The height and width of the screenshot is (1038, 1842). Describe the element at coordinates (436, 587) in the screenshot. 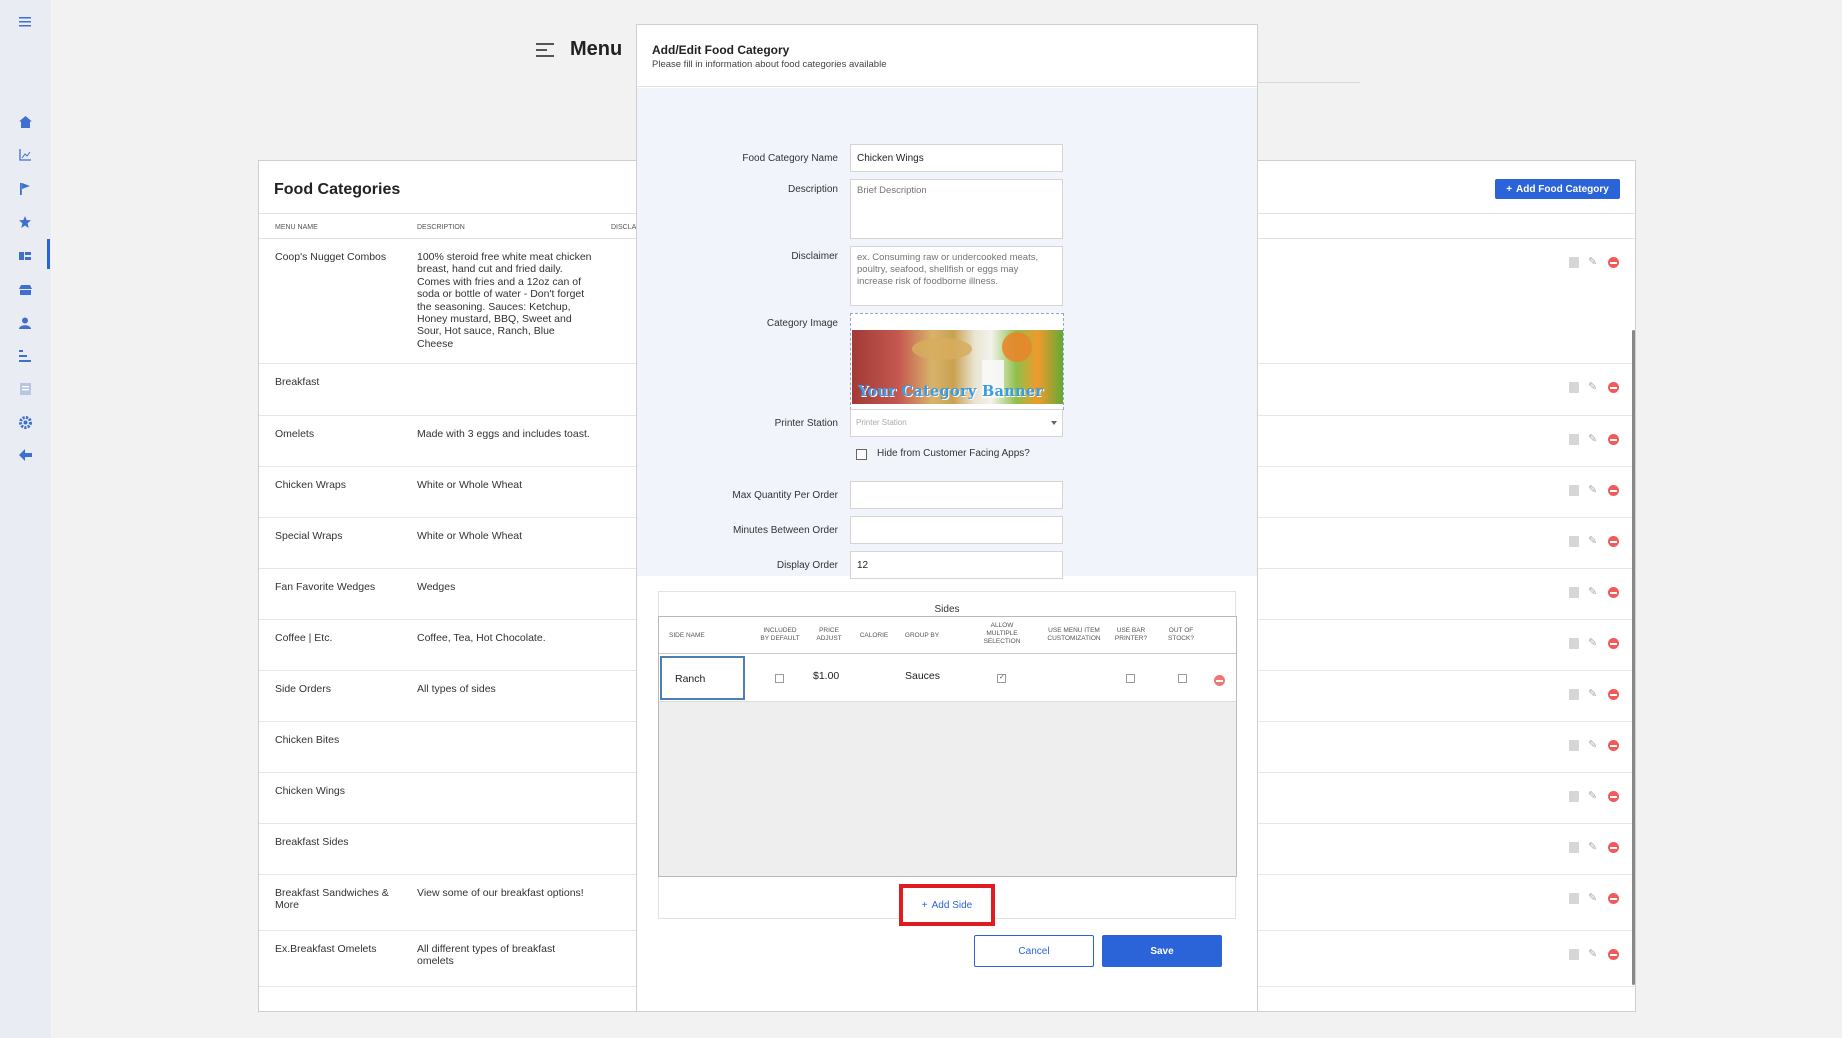

I see `row-description: Wedges` at that location.